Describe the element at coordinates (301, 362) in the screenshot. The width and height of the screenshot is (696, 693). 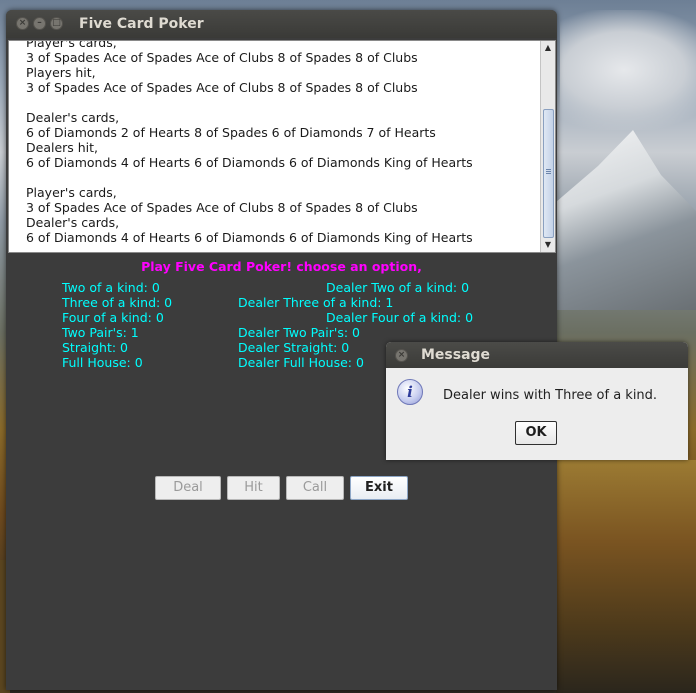
I see `dealer-full-house-count: Dealer Full House: 0` at that location.